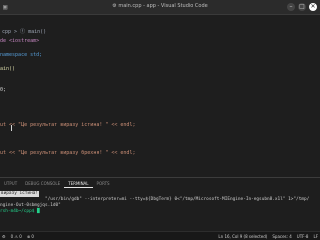 Image resolution: width=320 pixels, height=240 pixels. What do you see at coordinates (160, 32) in the screenshot?
I see `breadcrumb: cpp > ⓕ main()` at bounding box center [160, 32].